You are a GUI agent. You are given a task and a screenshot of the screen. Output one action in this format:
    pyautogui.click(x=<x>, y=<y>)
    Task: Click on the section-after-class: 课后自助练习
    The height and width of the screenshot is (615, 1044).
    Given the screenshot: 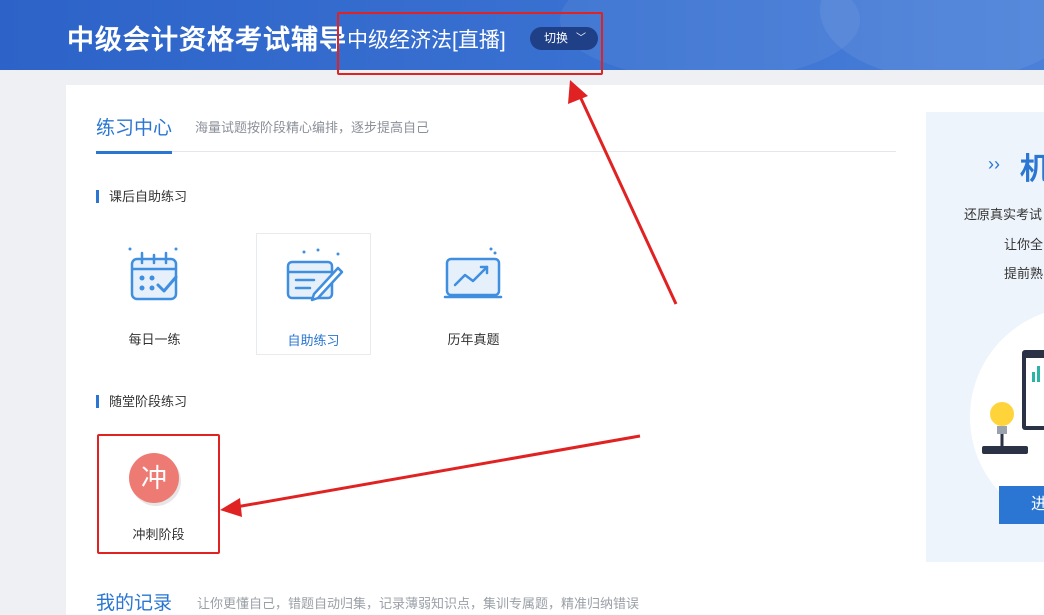 What is the action you would take?
    pyautogui.click(x=141, y=196)
    